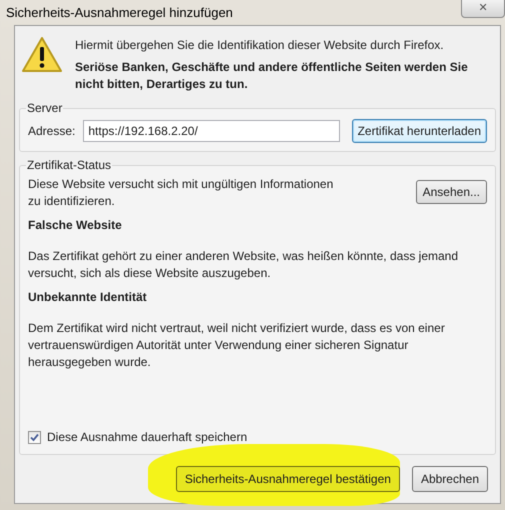 This screenshot has width=505, height=510. Describe the element at coordinates (237, 345) in the screenshot. I see `problem-description: Dem Zertifikat wird nicht vertraut, weil nicht verifiziert wurde, dass es von einer vertrauenswürdigen Autorität unter Verwendung einer sicheren Signatur herausgegeben wurde.` at that location.